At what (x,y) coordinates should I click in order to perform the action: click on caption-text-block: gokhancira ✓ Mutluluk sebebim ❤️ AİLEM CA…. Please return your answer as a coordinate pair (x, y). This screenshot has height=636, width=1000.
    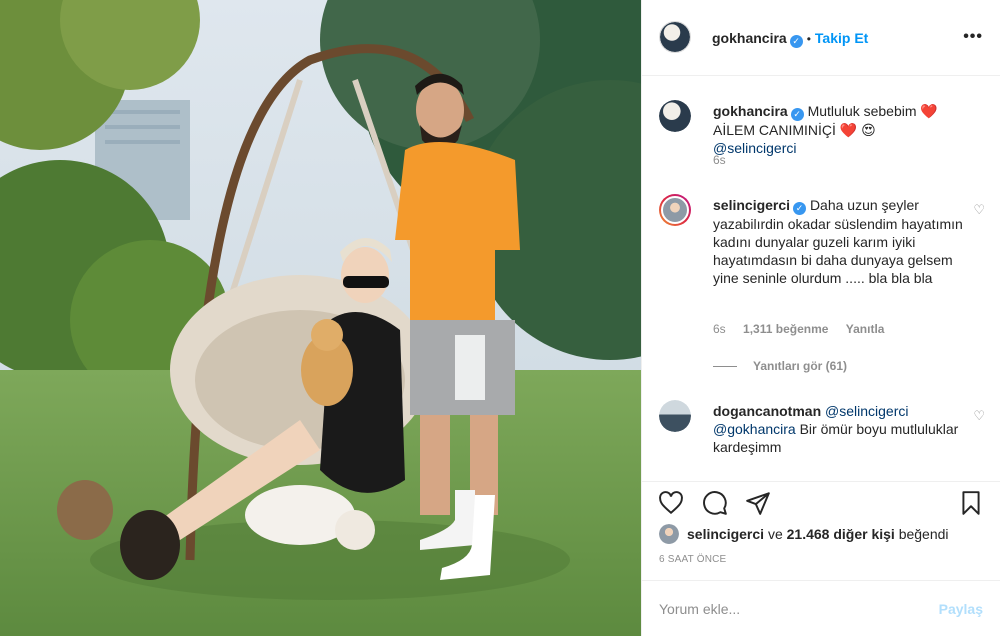
    Looking at the image, I should click on (838, 129).